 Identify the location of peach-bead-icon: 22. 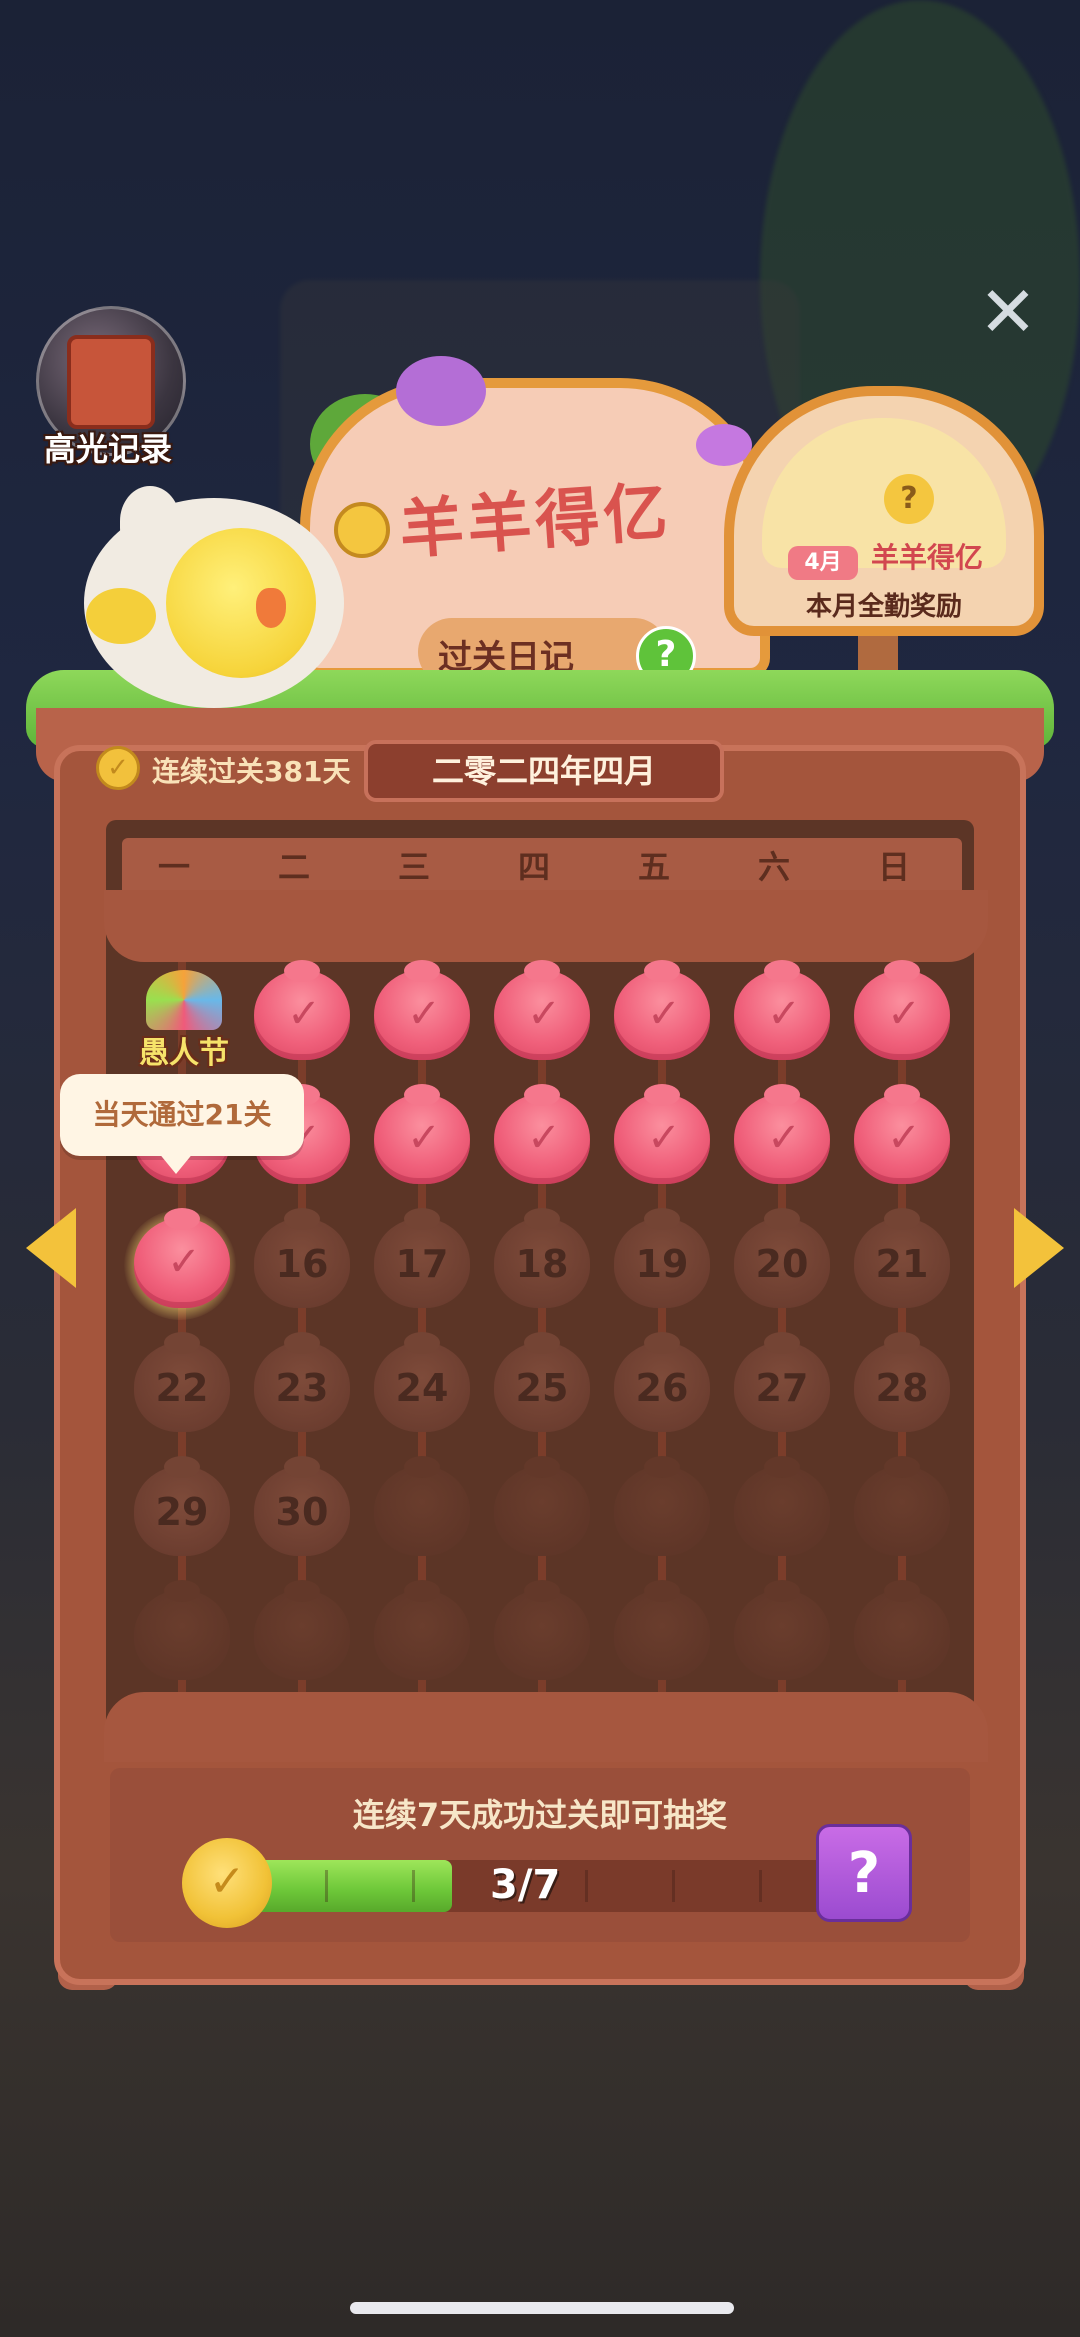
(182, 1382).